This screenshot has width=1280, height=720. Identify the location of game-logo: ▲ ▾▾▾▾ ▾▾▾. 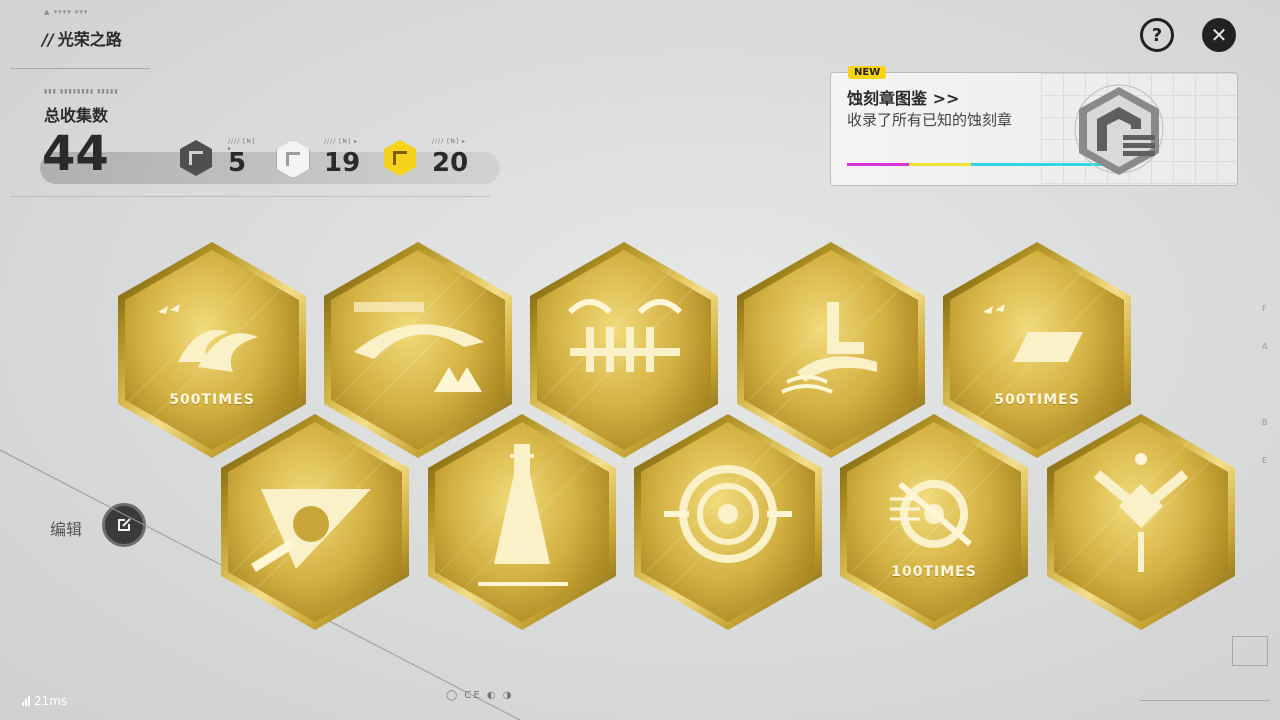
(66, 12).